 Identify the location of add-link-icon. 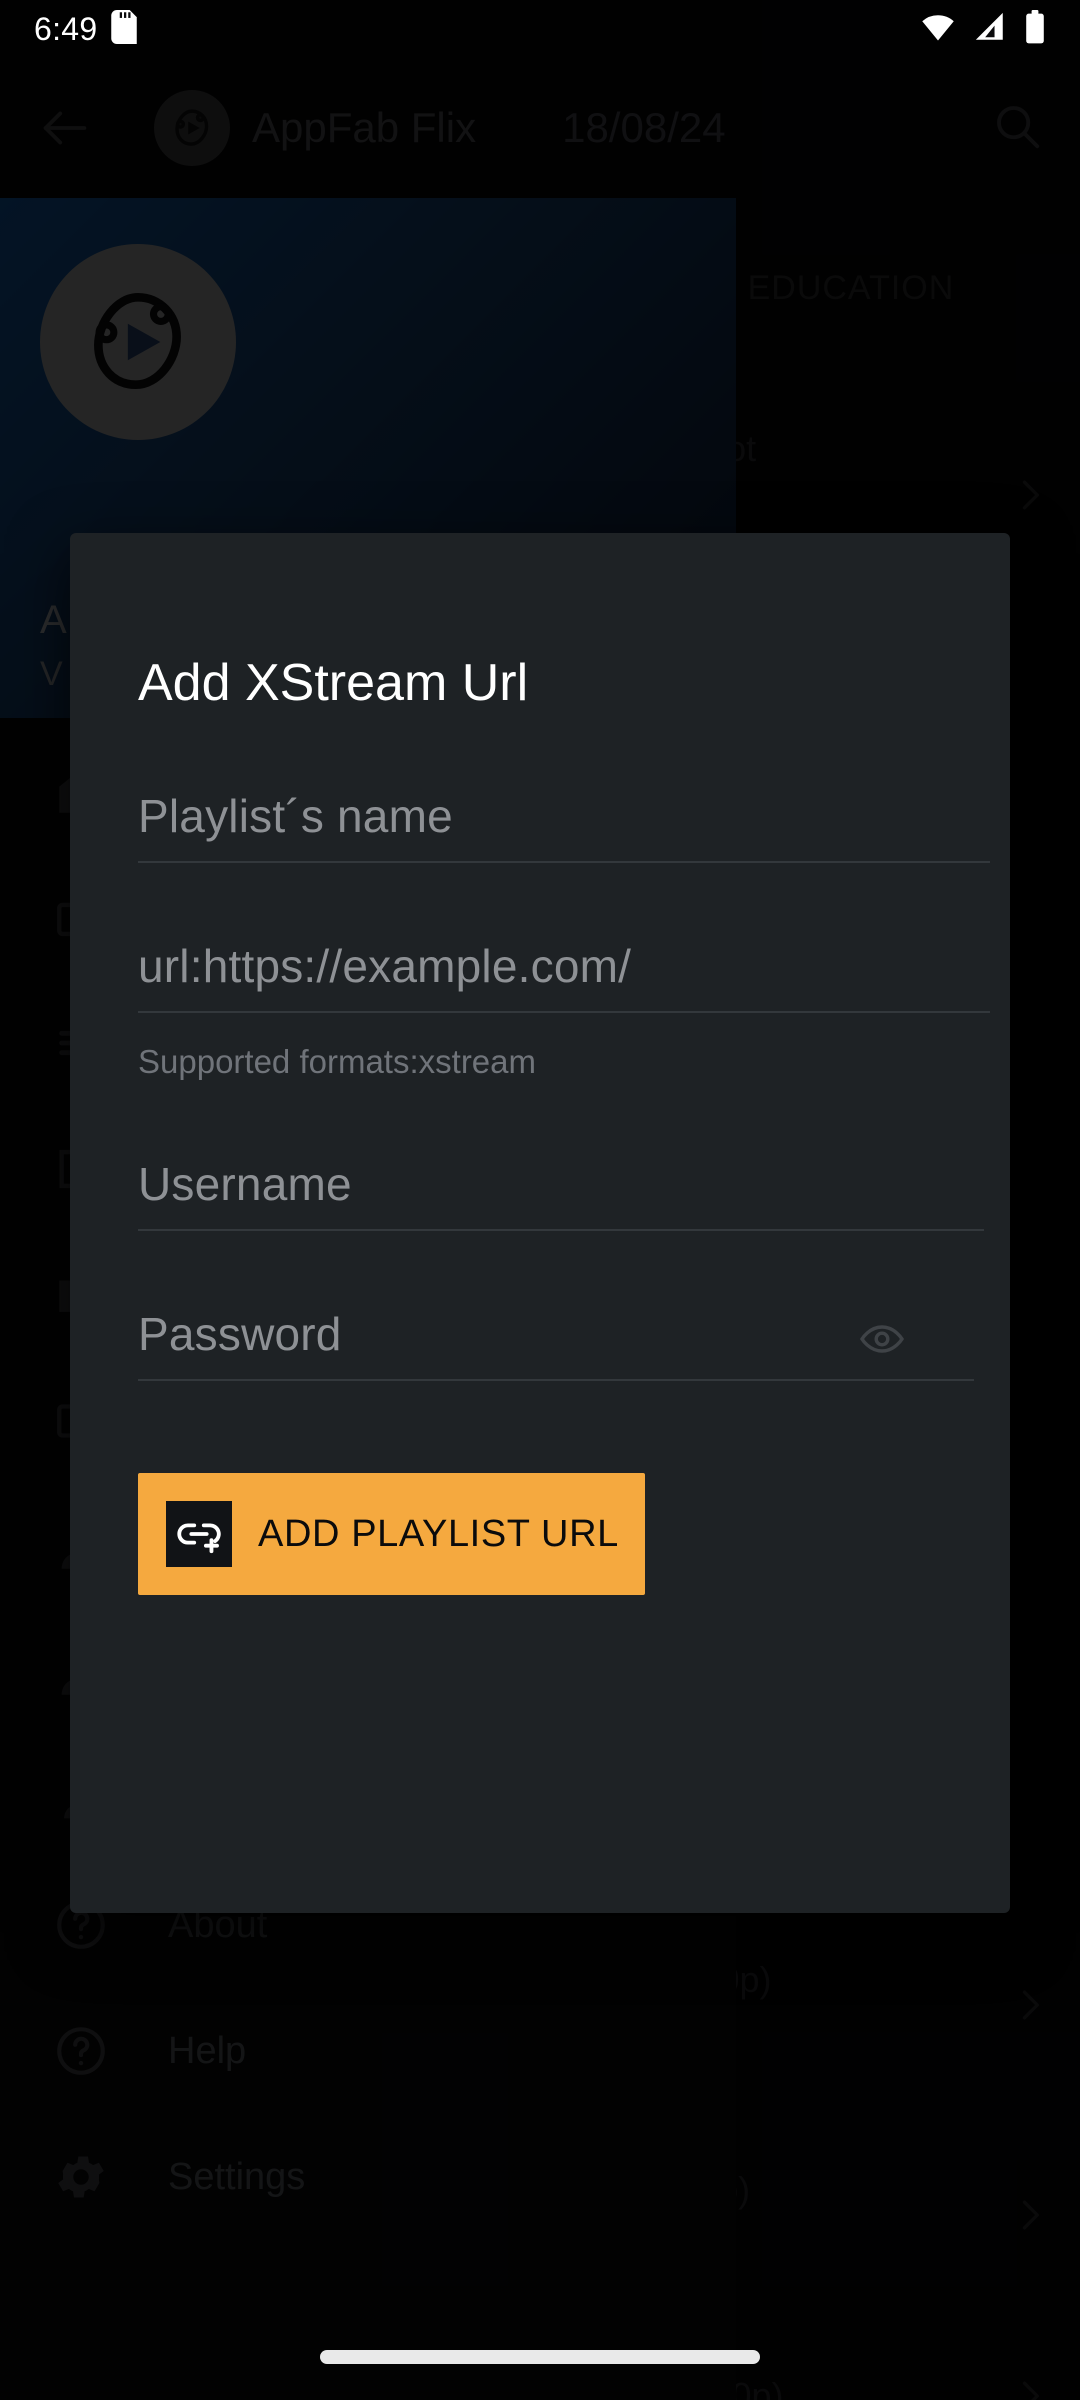
(199, 1534).